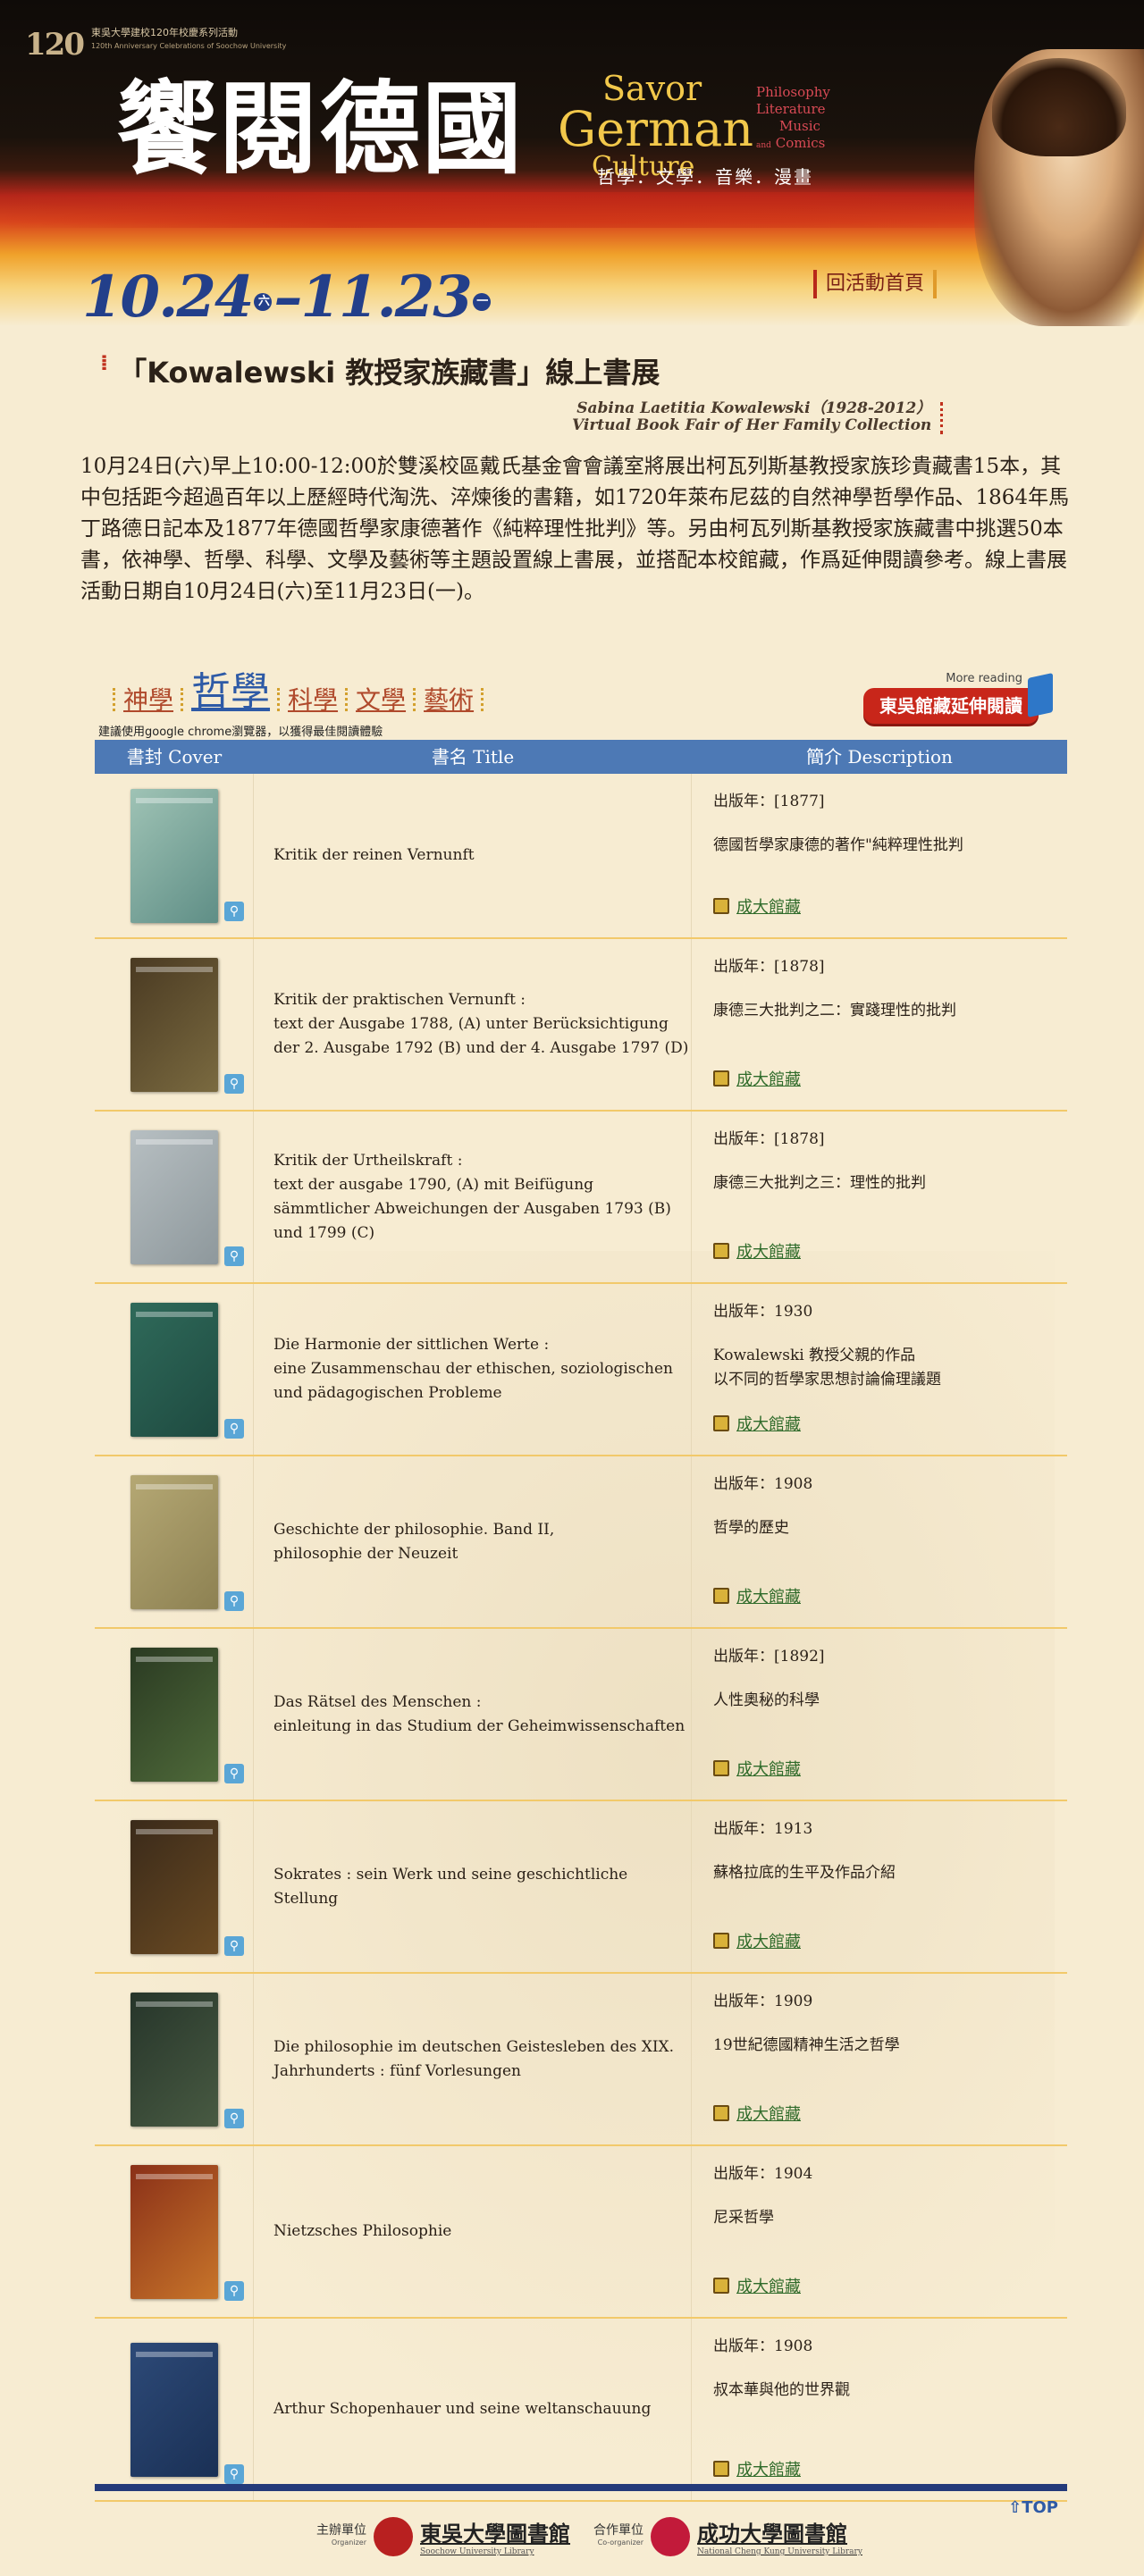  I want to click on category-arts: 藝術, so click(449, 699).